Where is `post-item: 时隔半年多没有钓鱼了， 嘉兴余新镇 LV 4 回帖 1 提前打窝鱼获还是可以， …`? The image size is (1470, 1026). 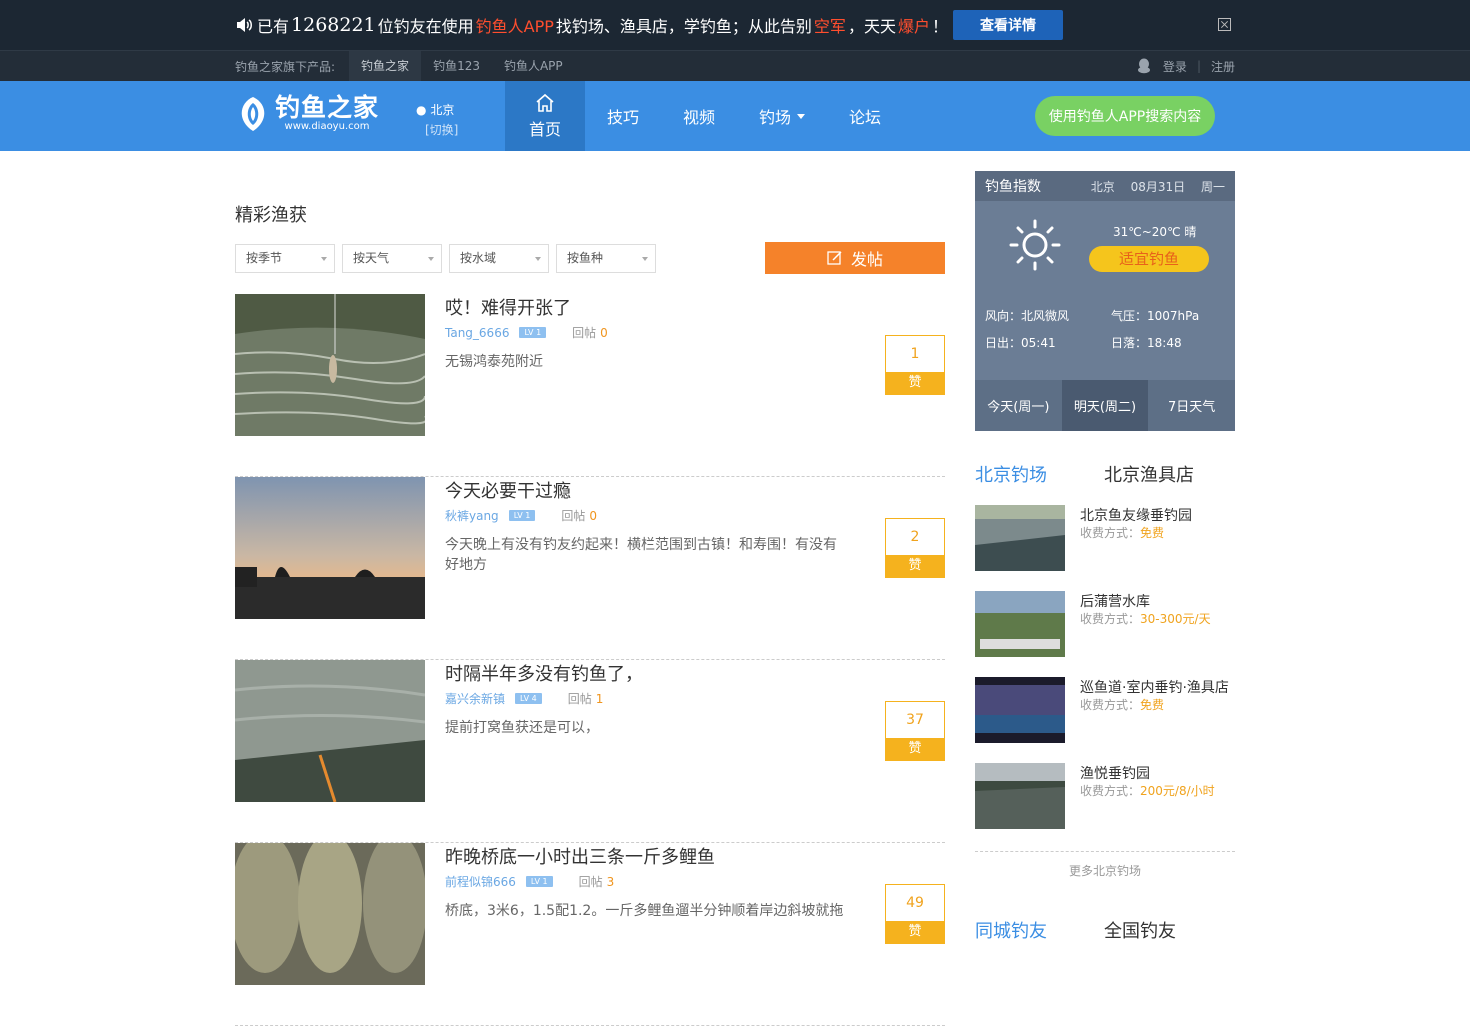
post-item: 时隔半年多没有钓鱼了， 嘉兴余新镇 LV 4 回帖 1 提前打窝鱼获还是可以， … is located at coordinates (590, 751).